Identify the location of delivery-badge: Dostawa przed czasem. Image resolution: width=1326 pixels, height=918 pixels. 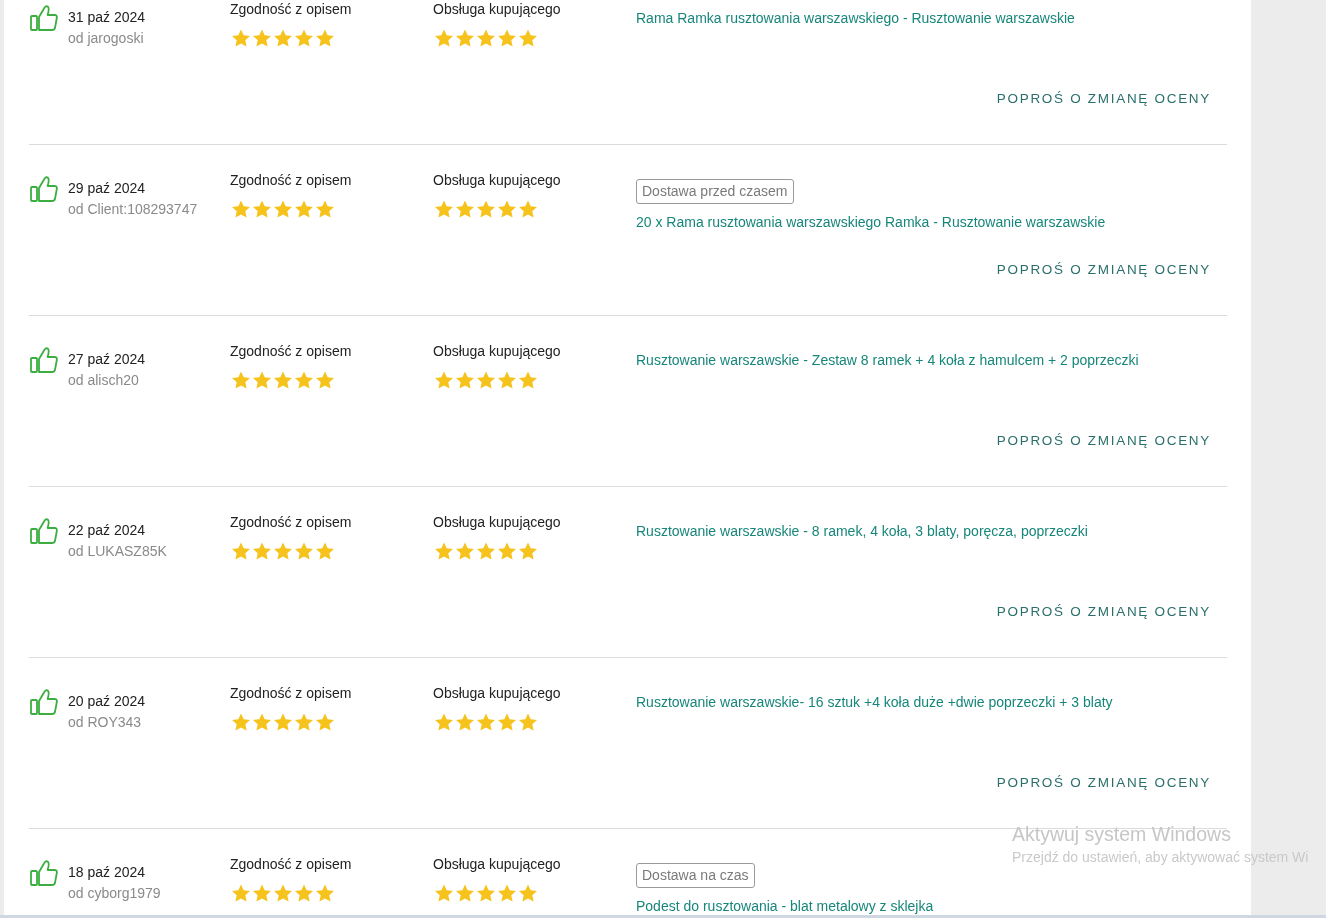
(715, 191).